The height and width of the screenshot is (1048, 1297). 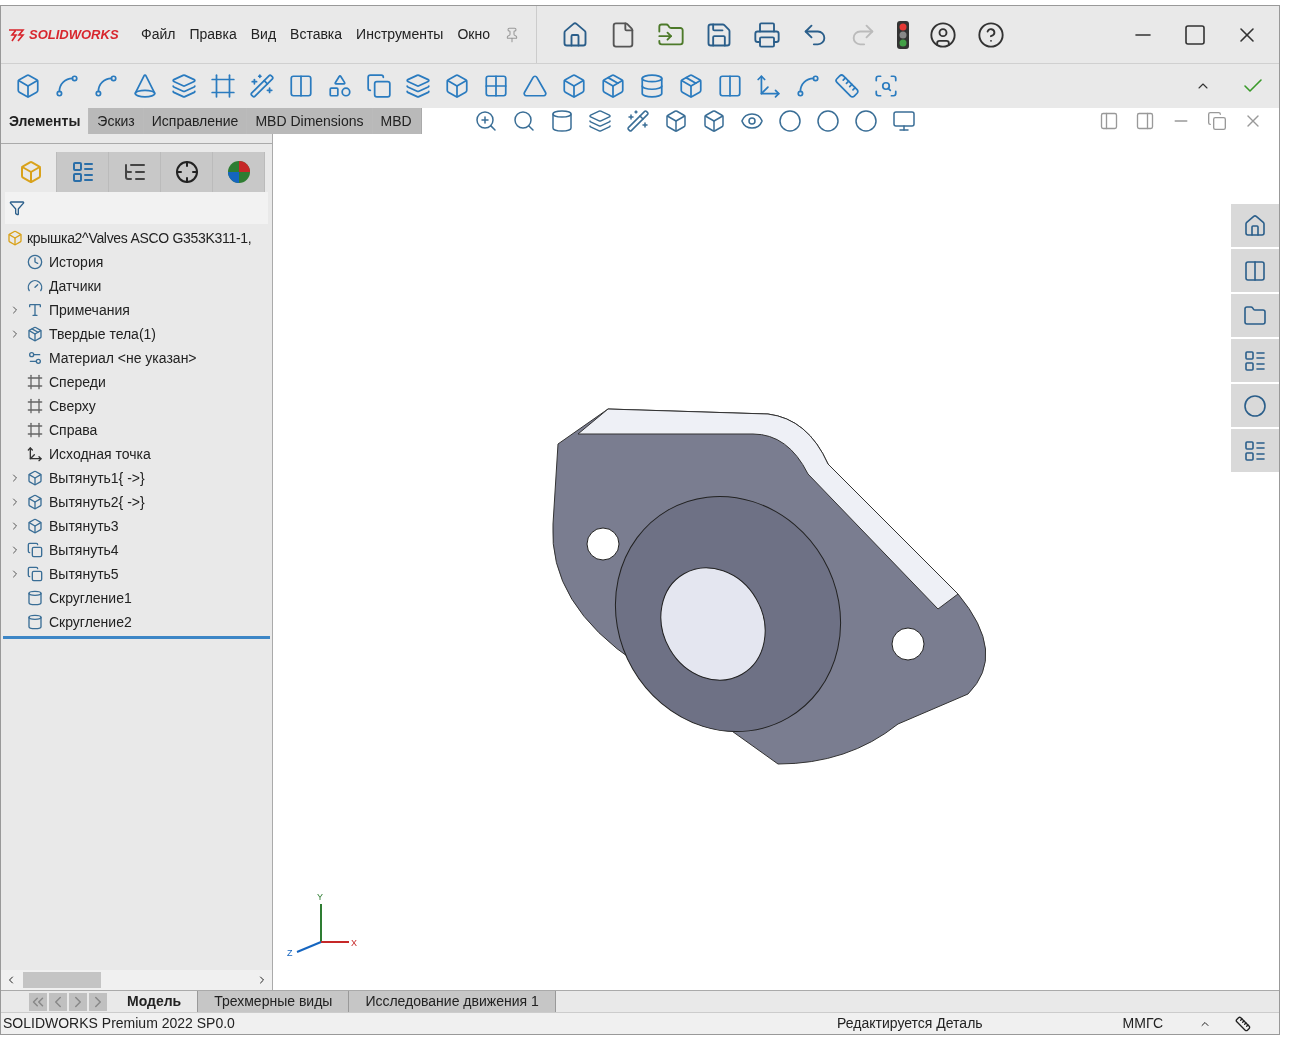 What do you see at coordinates (90, 622) in the screenshot?
I see `tree-item: Скругление2` at bounding box center [90, 622].